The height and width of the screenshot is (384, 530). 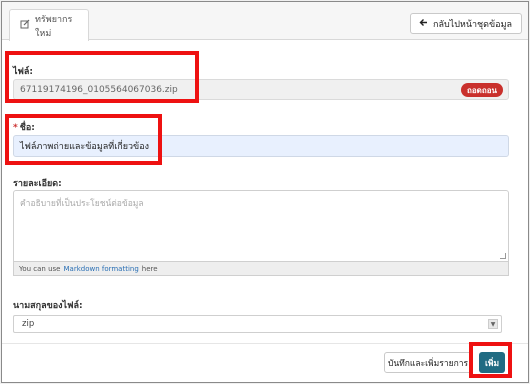 What do you see at coordinates (83, 139) in the screenshot?
I see `highlight-name-box` at bounding box center [83, 139].